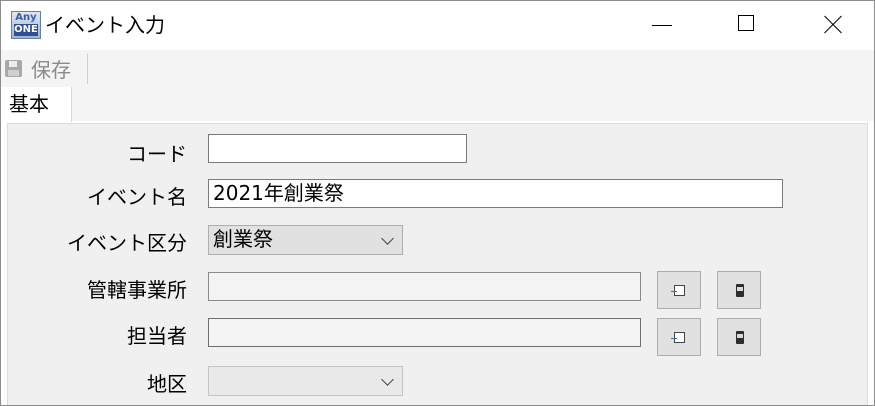  I want to click on save-button: 保存, so click(45, 69).